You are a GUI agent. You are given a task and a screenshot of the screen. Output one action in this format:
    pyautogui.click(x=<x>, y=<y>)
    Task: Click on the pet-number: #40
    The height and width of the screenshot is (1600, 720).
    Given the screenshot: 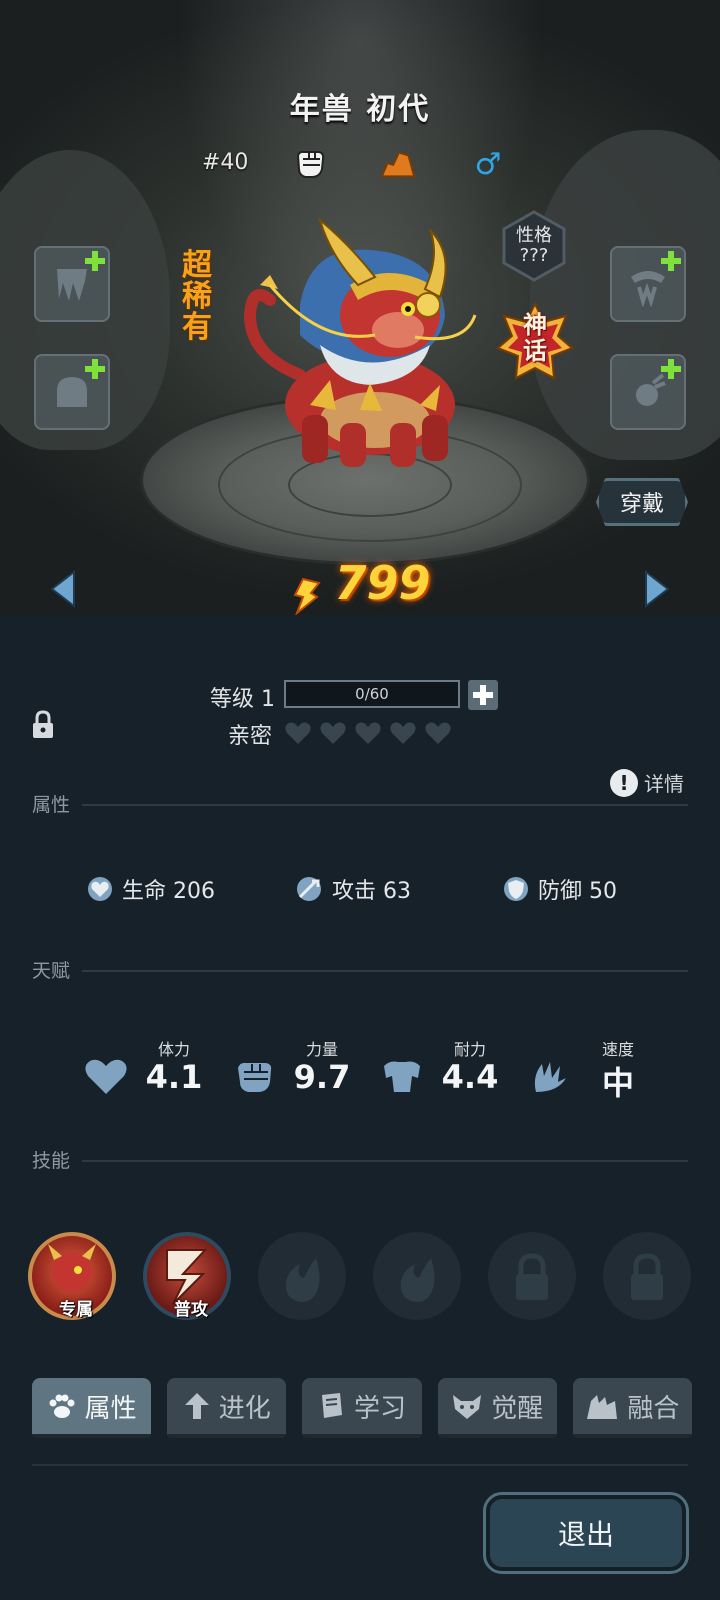 What is the action you would take?
    pyautogui.click(x=225, y=162)
    